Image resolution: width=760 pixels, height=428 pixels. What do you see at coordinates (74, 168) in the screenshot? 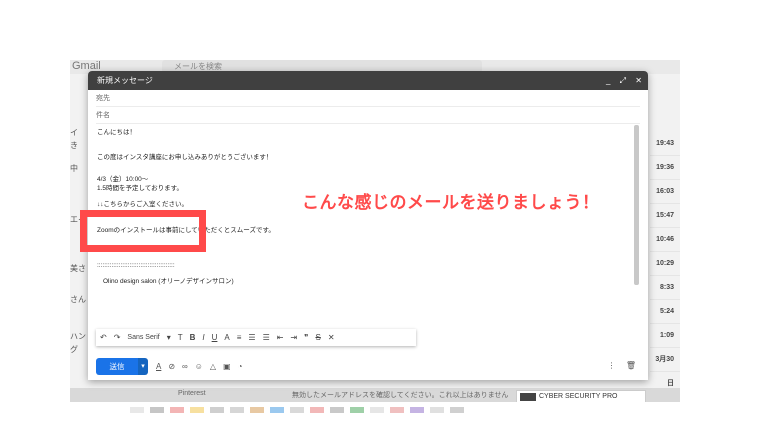
I see `list-item: 中` at bounding box center [74, 168].